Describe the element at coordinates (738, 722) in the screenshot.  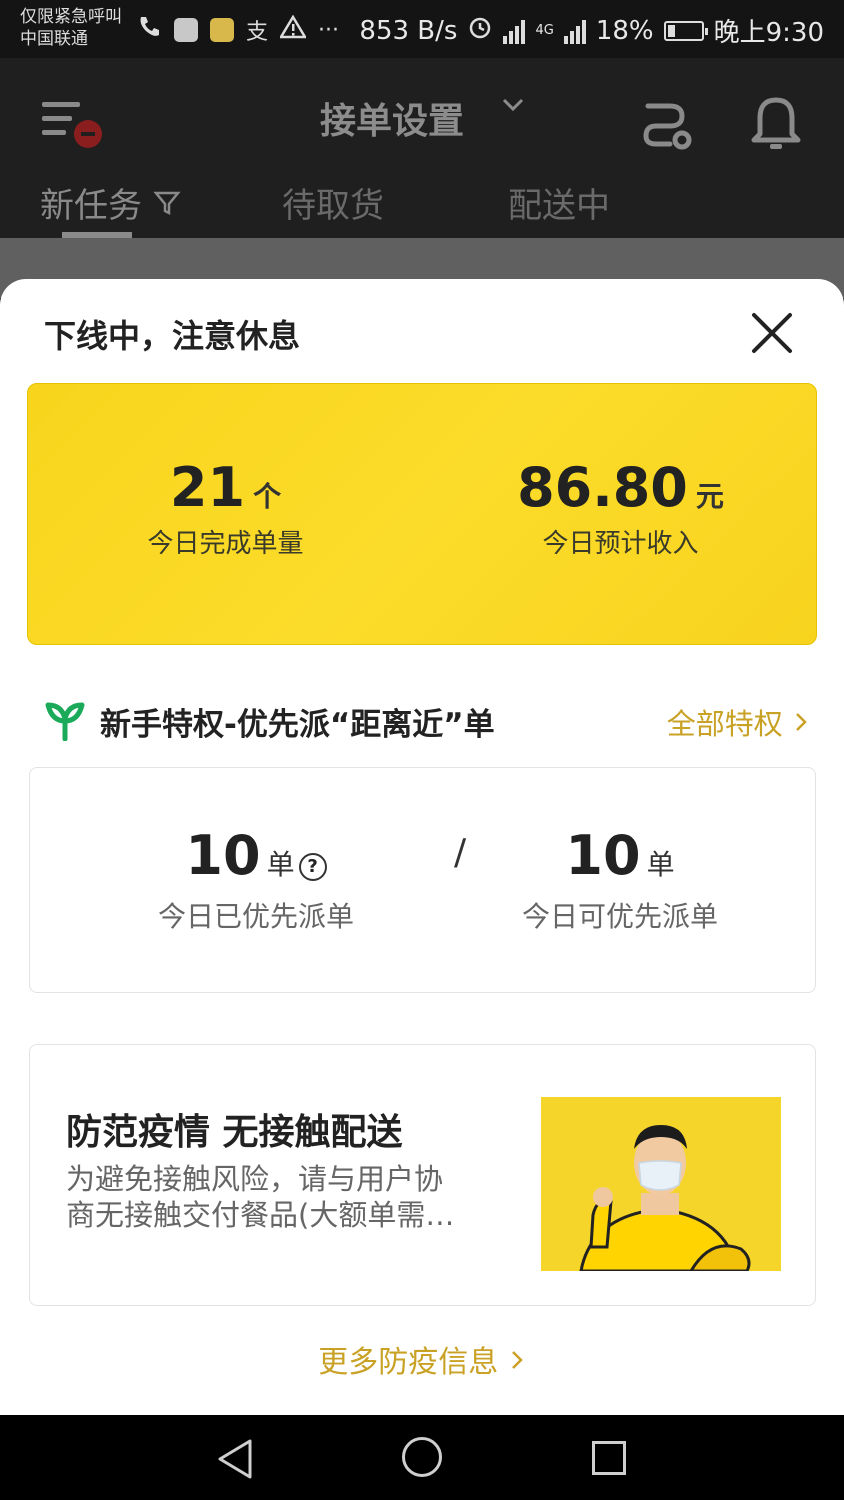
I see `all-privileges-link: 全部特权` at that location.